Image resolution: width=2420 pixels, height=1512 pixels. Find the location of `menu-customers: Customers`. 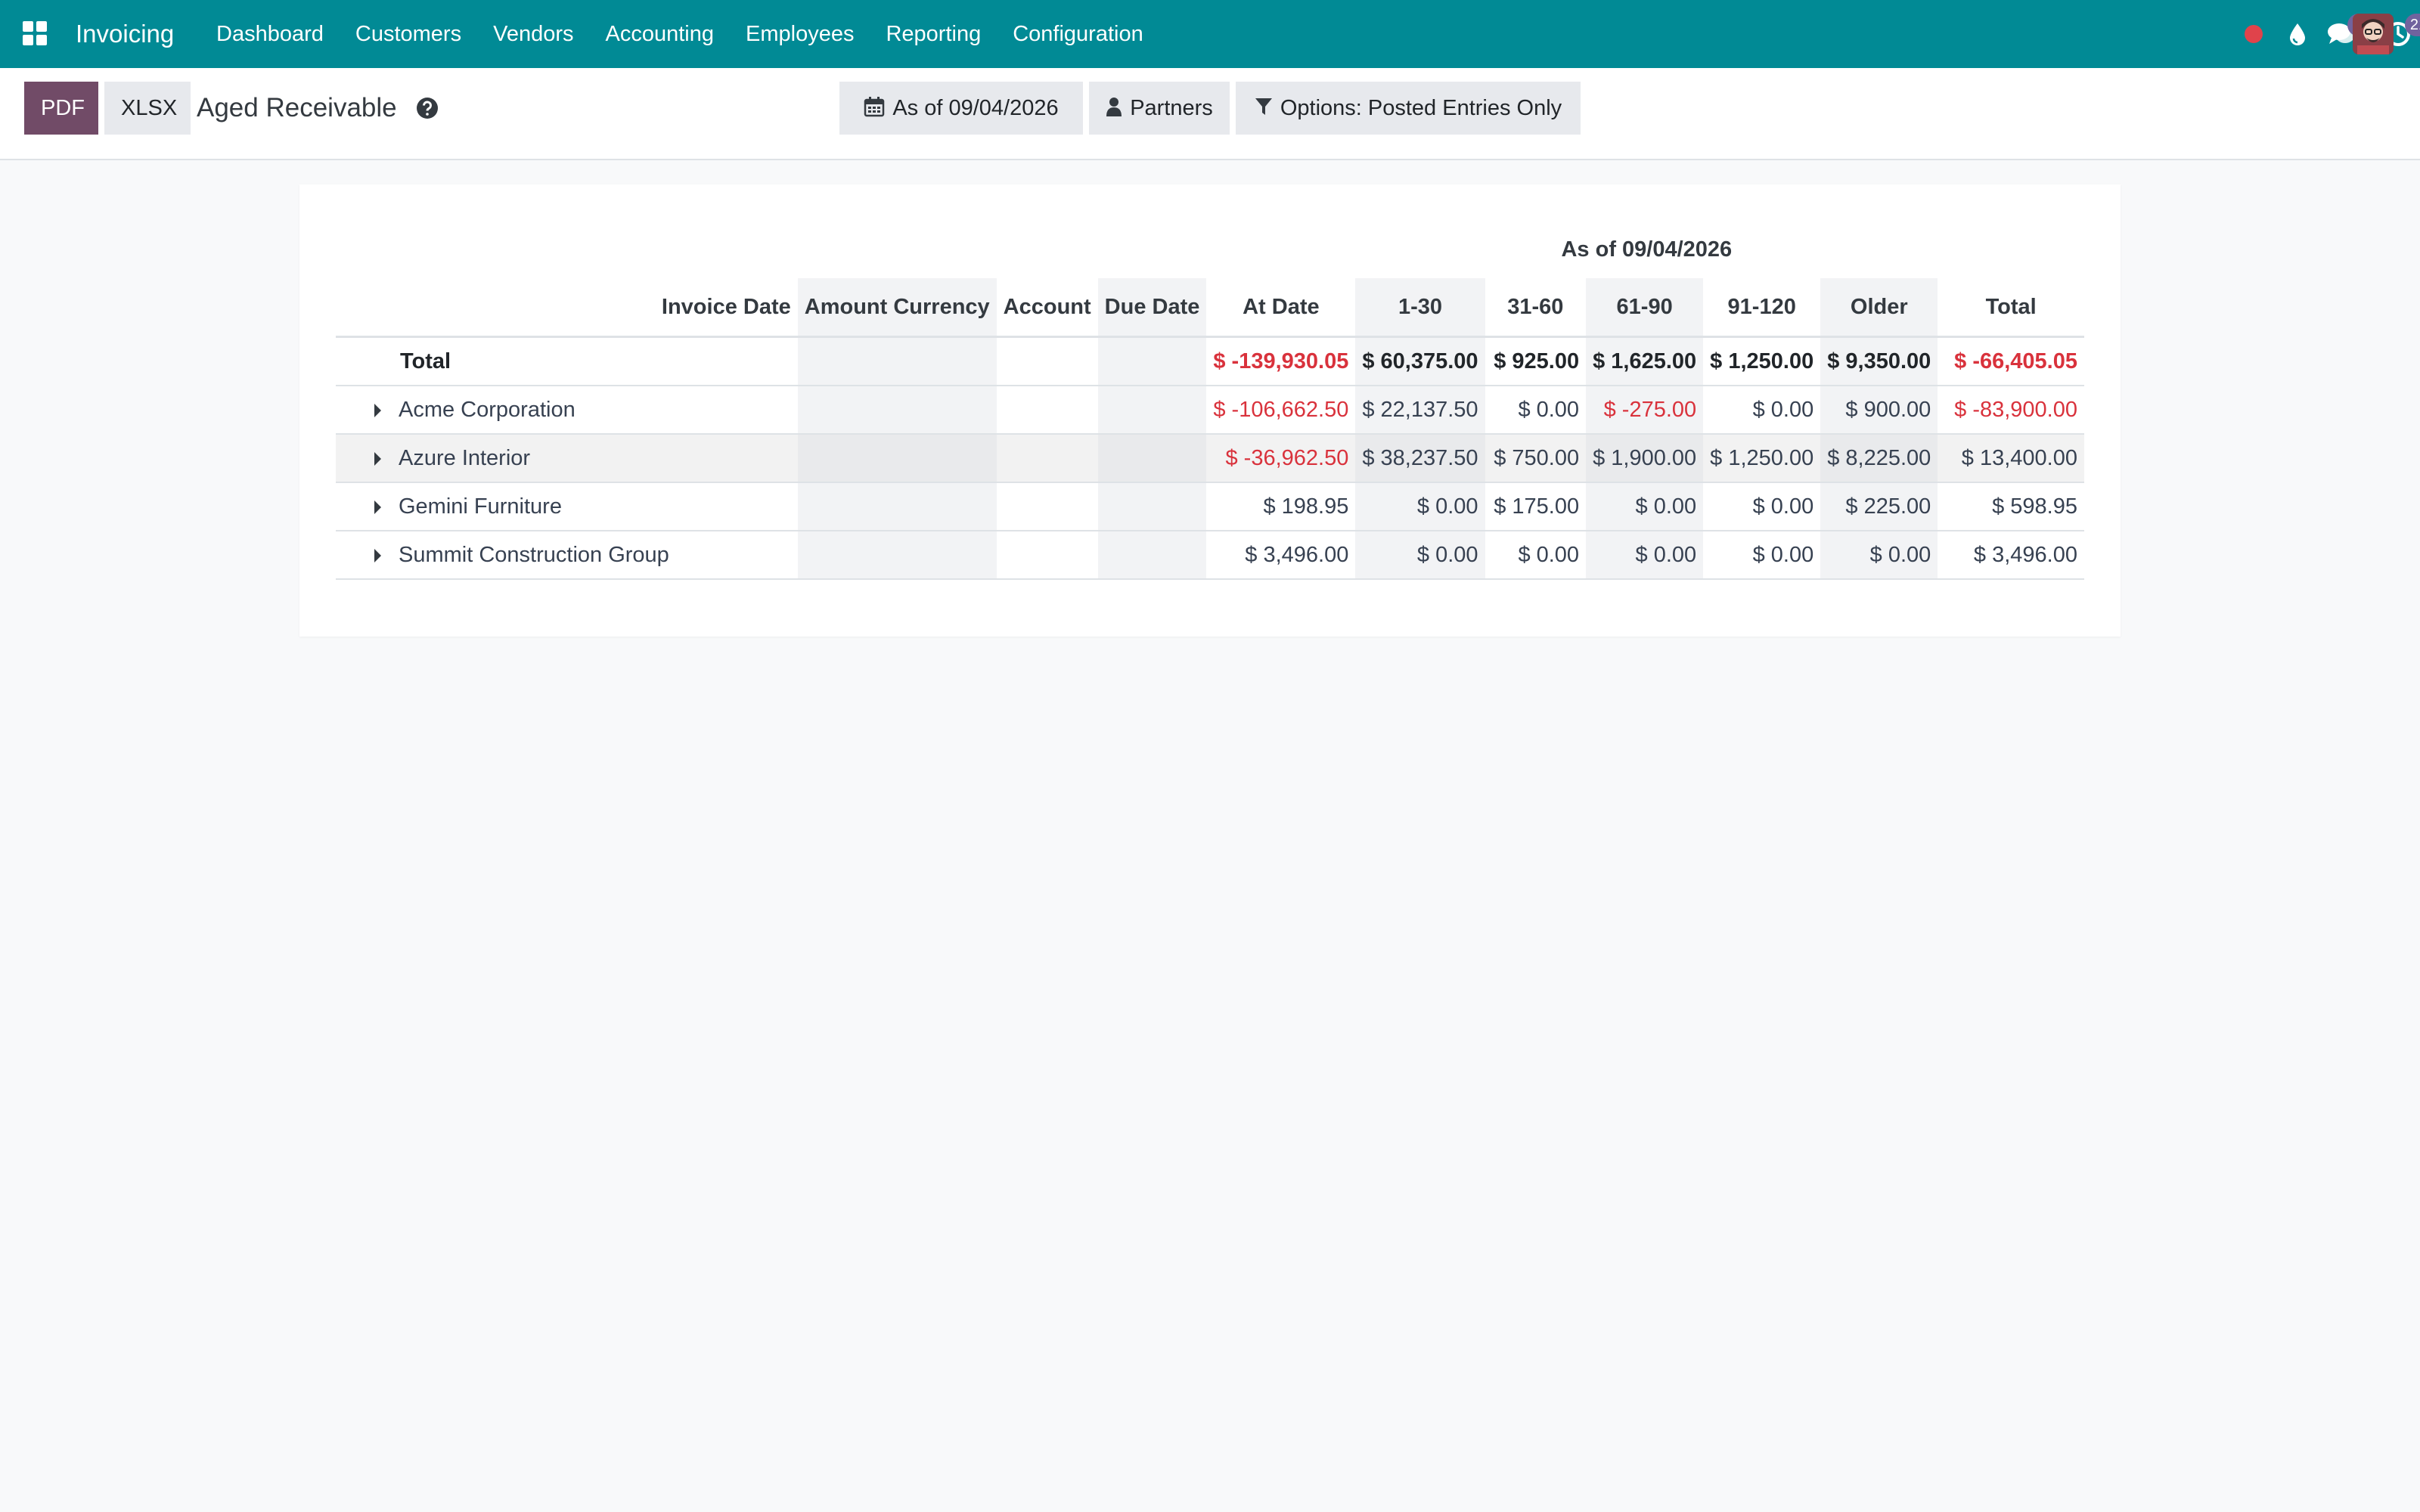

menu-customers: Customers is located at coordinates (408, 34).